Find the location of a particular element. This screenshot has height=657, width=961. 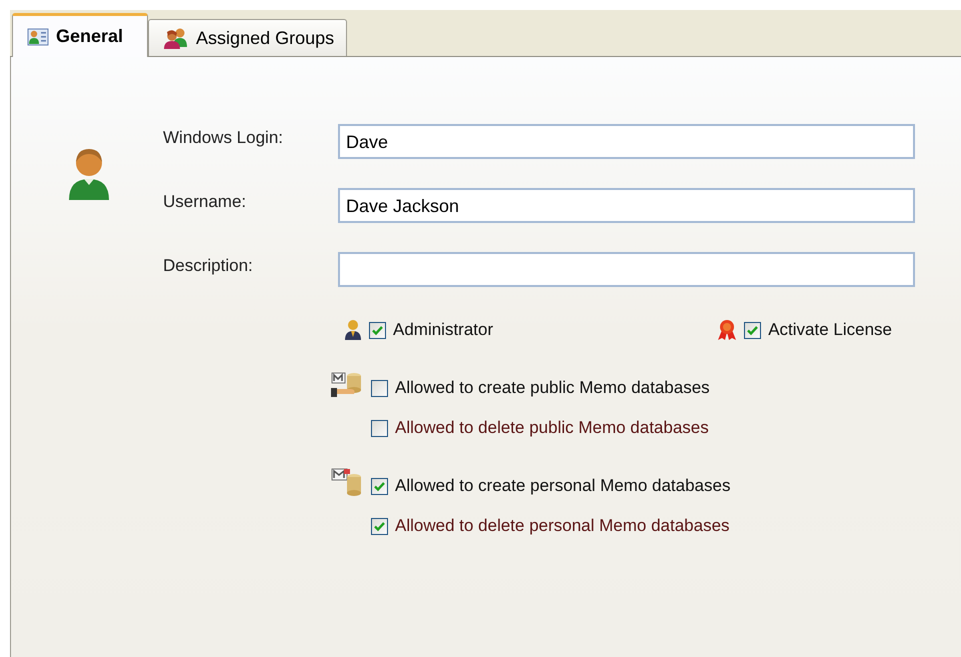

contact-card-icon is located at coordinates (38, 37).